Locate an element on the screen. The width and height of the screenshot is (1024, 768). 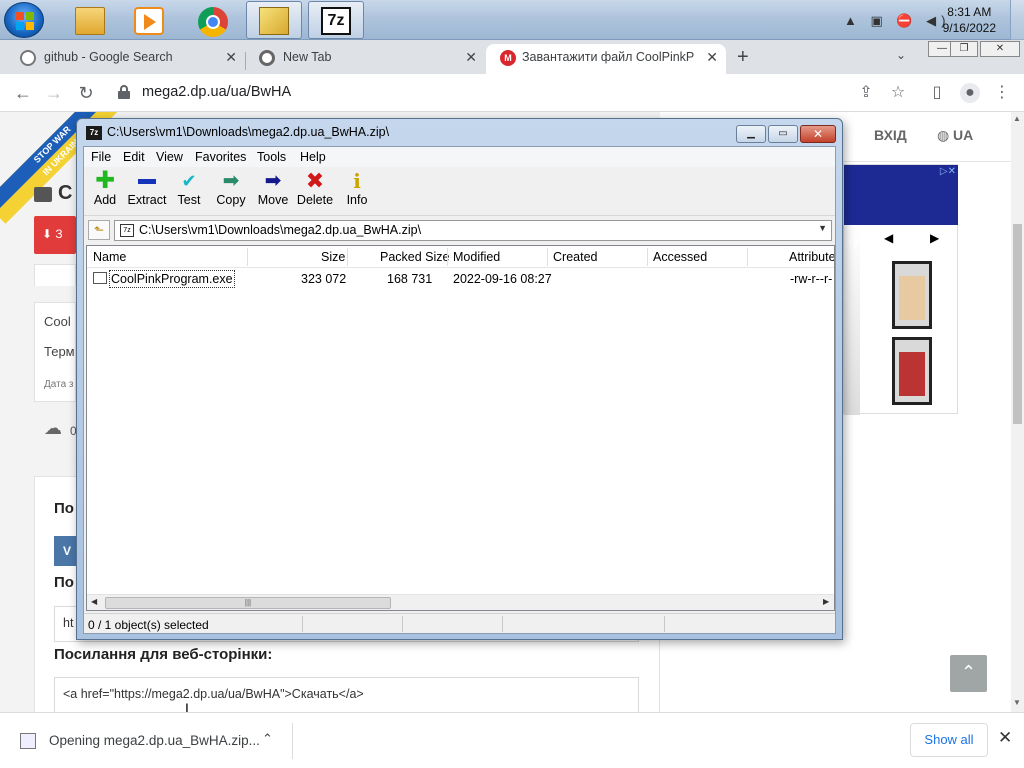
ad-prev-icon: ◀ is located at coordinates (888, 238).